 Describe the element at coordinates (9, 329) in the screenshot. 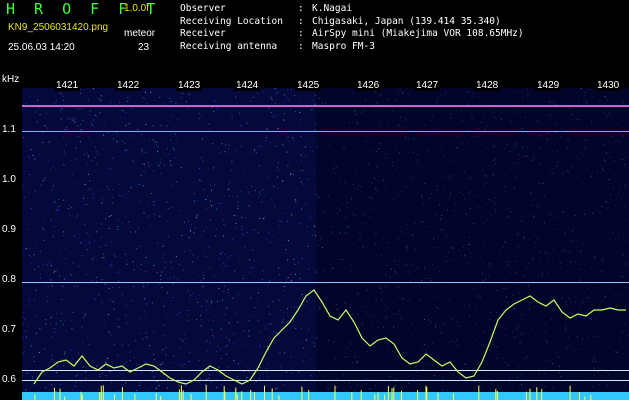

I see `y-tick-label: 0.7` at that location.